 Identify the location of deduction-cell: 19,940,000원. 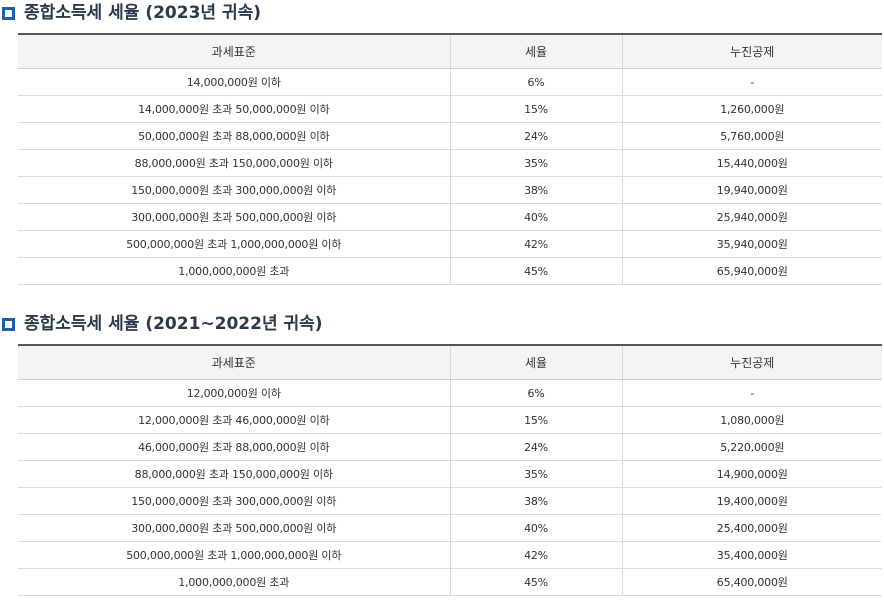
(751, 190).